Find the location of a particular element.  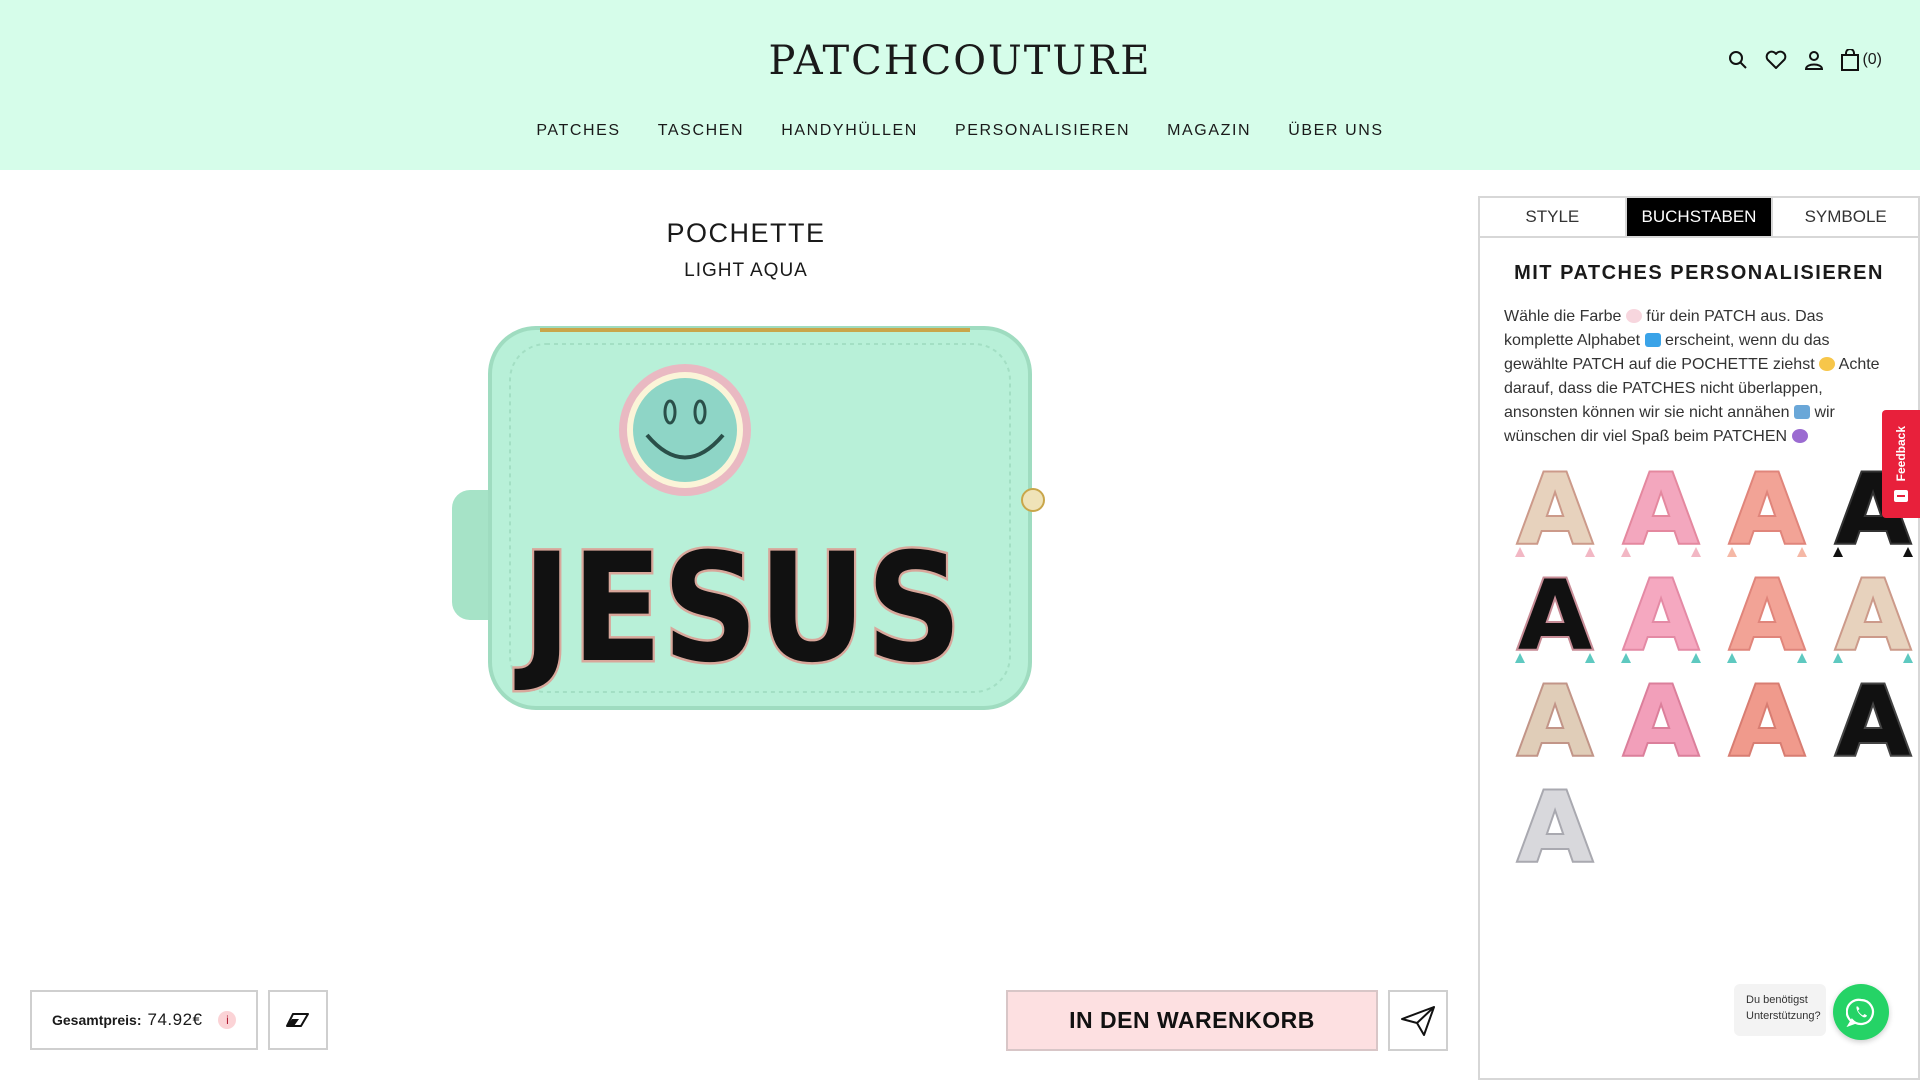

reset-button is located at coordinates (298, 1020).